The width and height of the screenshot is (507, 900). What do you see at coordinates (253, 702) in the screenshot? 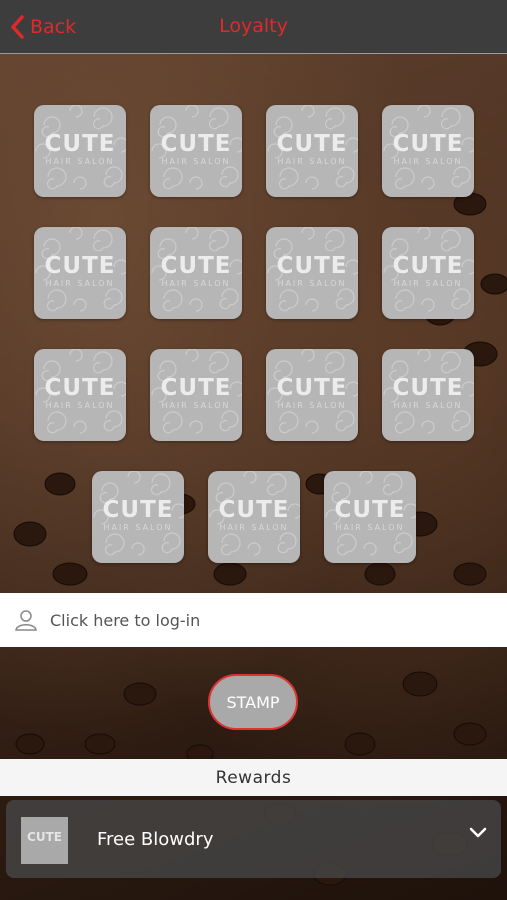
I see `stamp-button: STAMP` at bounding box center [253, 702].